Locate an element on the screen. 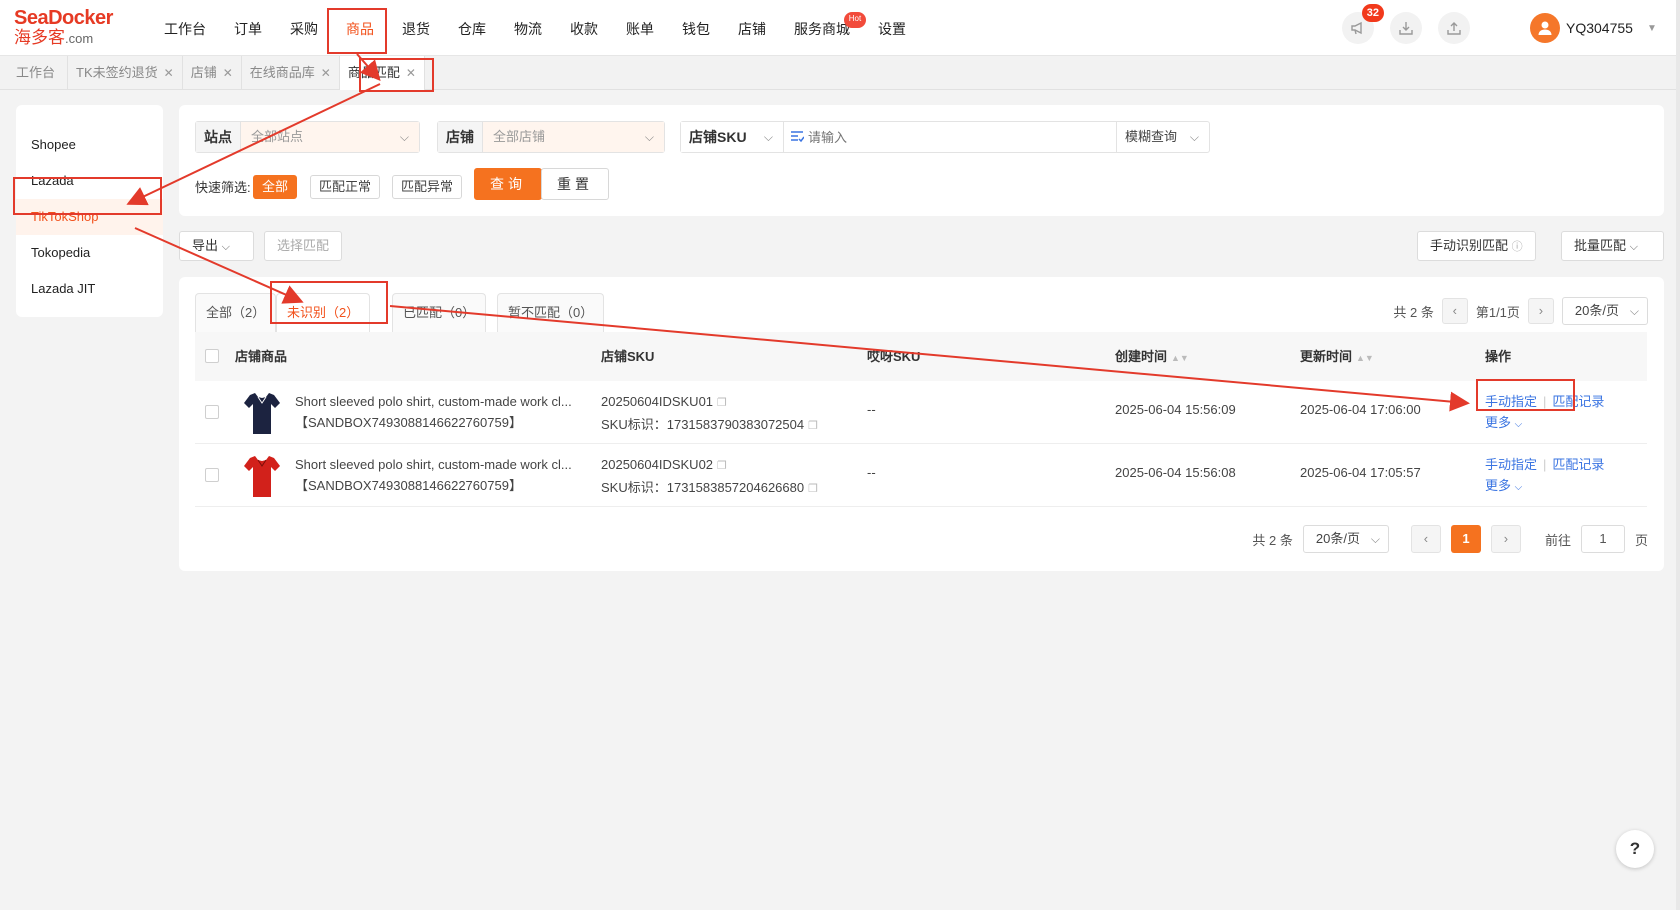 This screenshot has width=1680, height=910. more-label: 更多 is located at coordinates (1498, 422).